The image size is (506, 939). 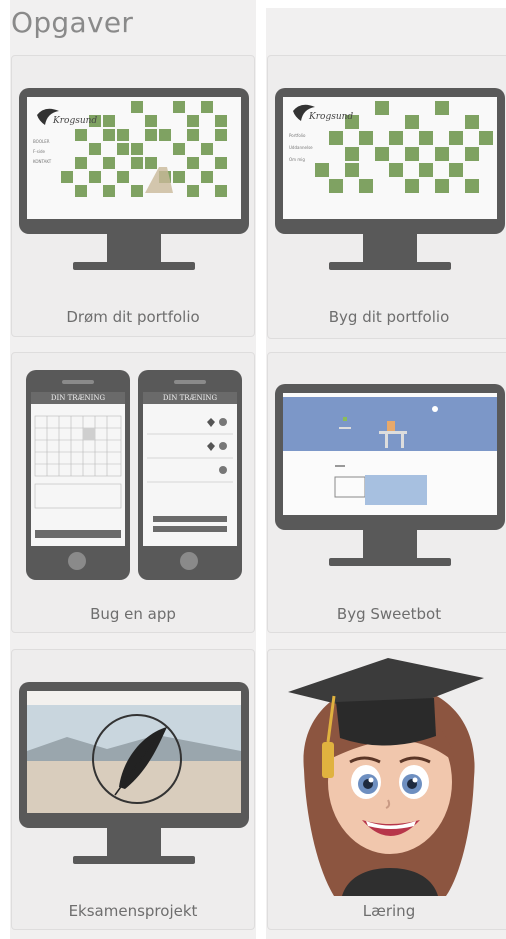 I want to click on calendar-mockup, so click(x=78, y=476).